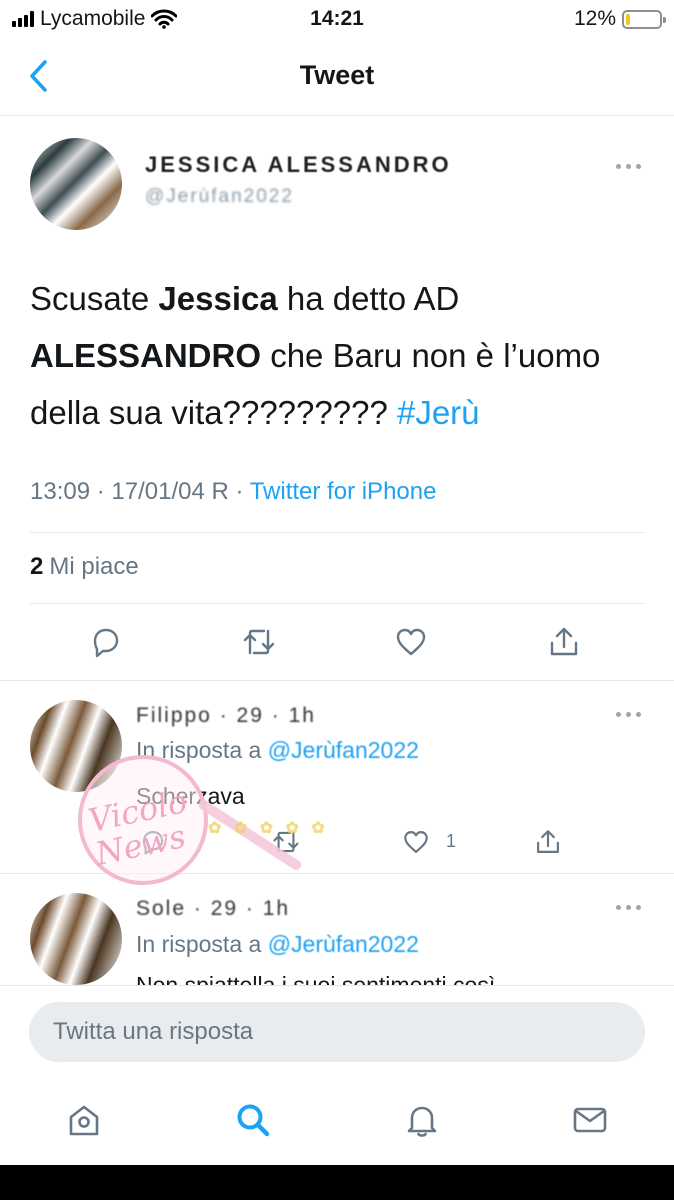  Describe the element at coordinates (76, 939) in the screenshot. I see `reply-avatar` at that location.